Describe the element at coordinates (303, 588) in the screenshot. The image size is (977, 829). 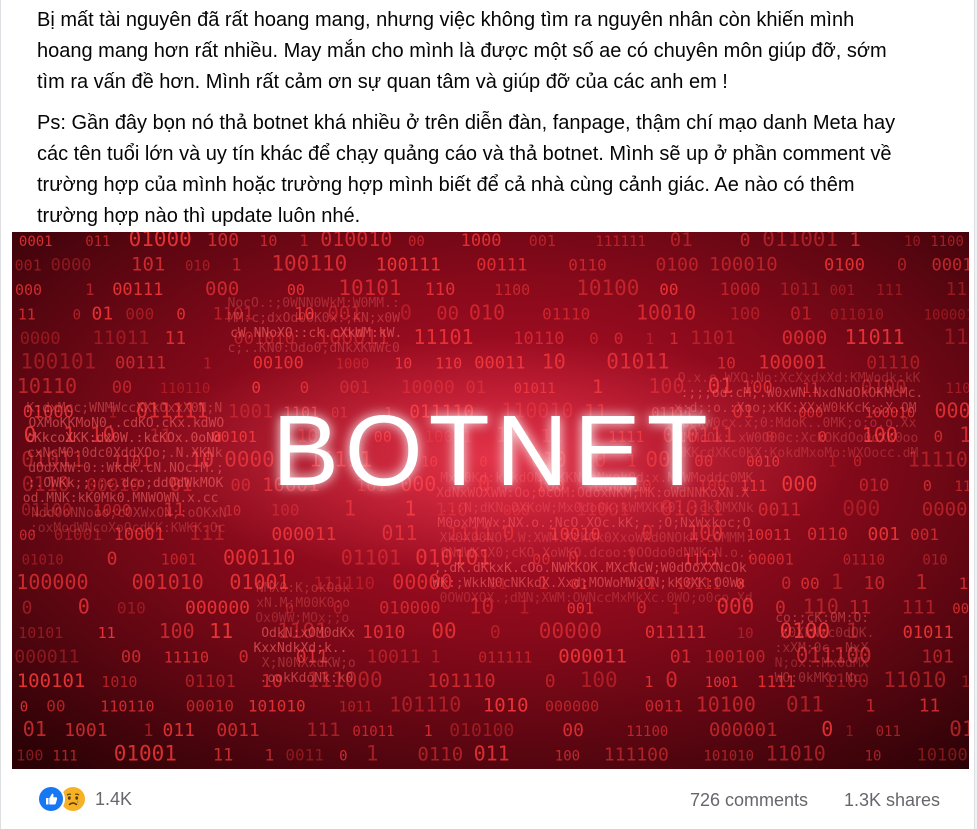
I see `ascii-art-line: NMX0:K;okOok` at that location.